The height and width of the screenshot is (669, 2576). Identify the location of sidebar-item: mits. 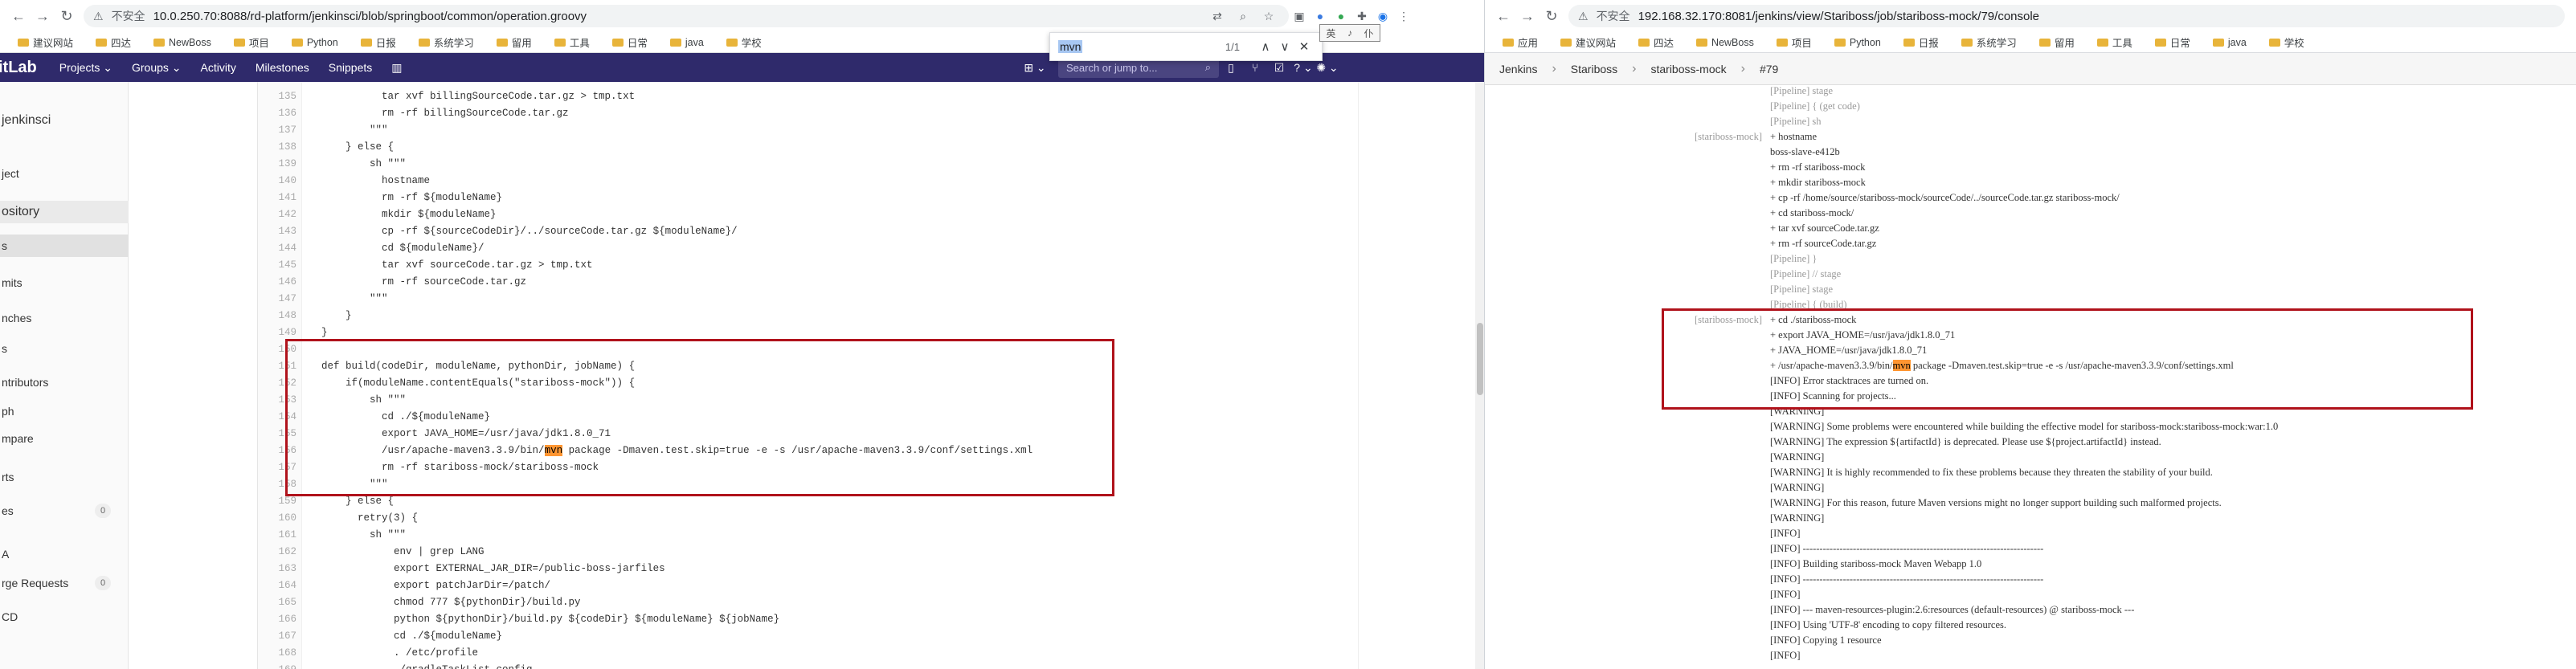
(64, 282).